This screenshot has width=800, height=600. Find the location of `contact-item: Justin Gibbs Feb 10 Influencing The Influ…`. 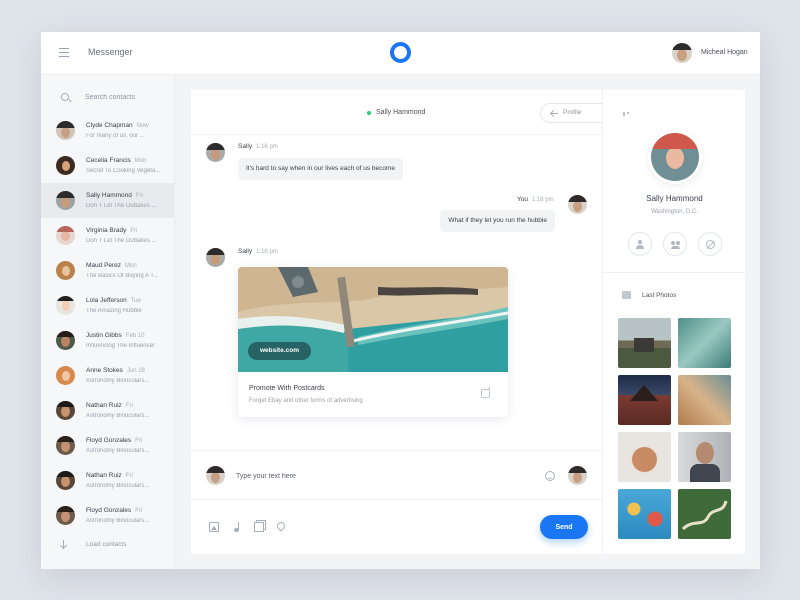

contact-item: Justin Gibbs Feb 10 Influencing The Influ… is located at coordinates (108, 340).